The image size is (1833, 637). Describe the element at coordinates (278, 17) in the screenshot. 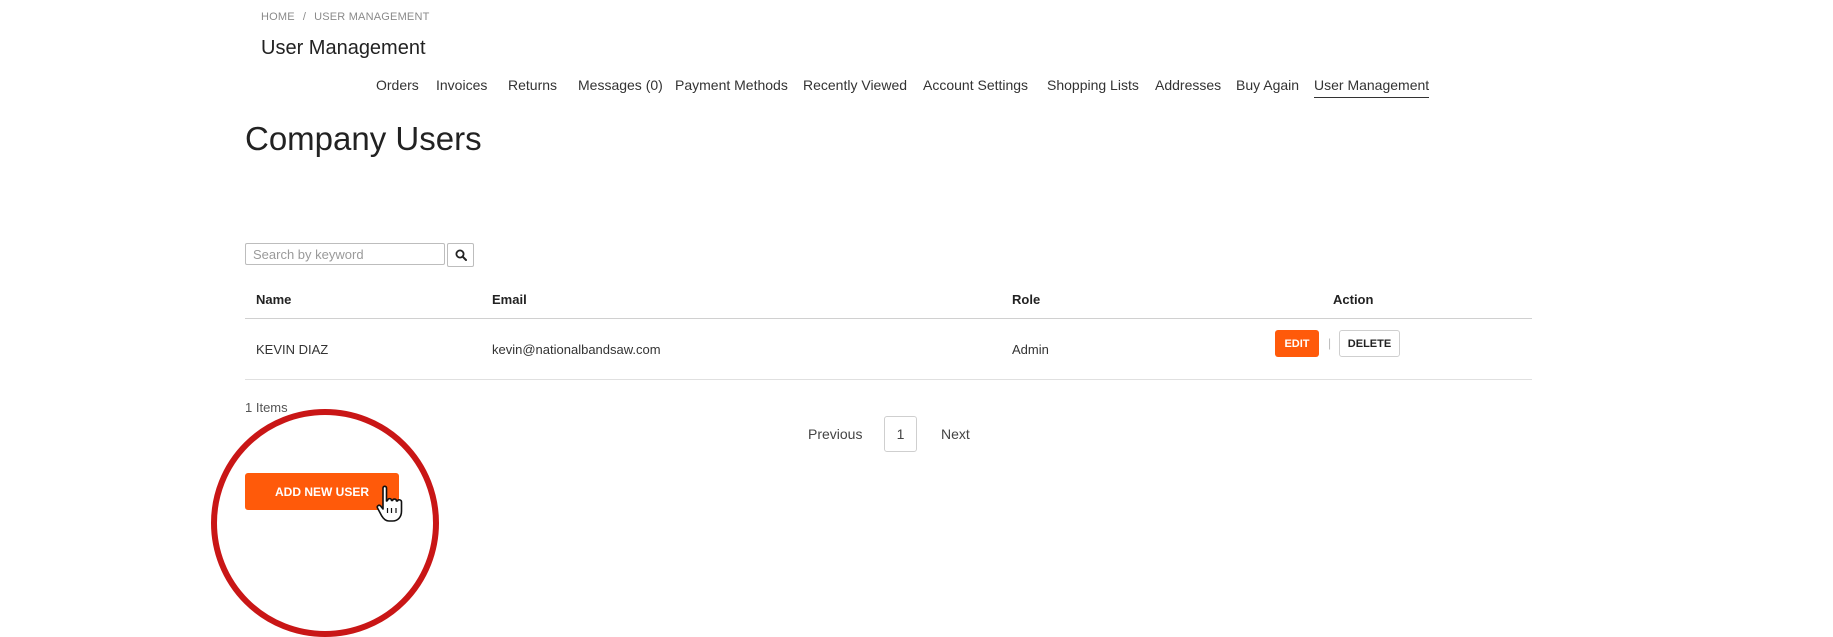

I see `breadcrumb-home: HOME` at that location.